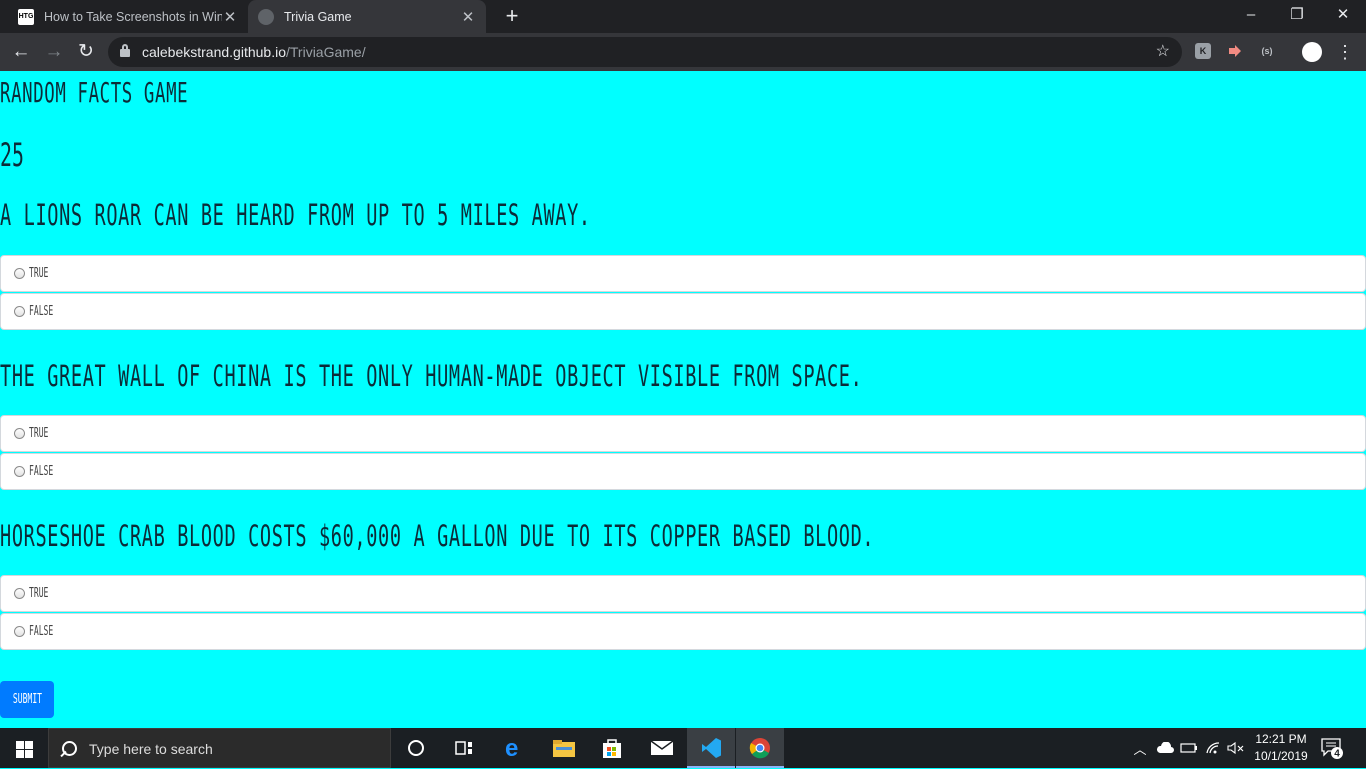 The image size is (1366, 769). What do you see at coordinates (683, 433) in the screenshot?
I see `option-q2-true: True` at bounding box center [683, 433].